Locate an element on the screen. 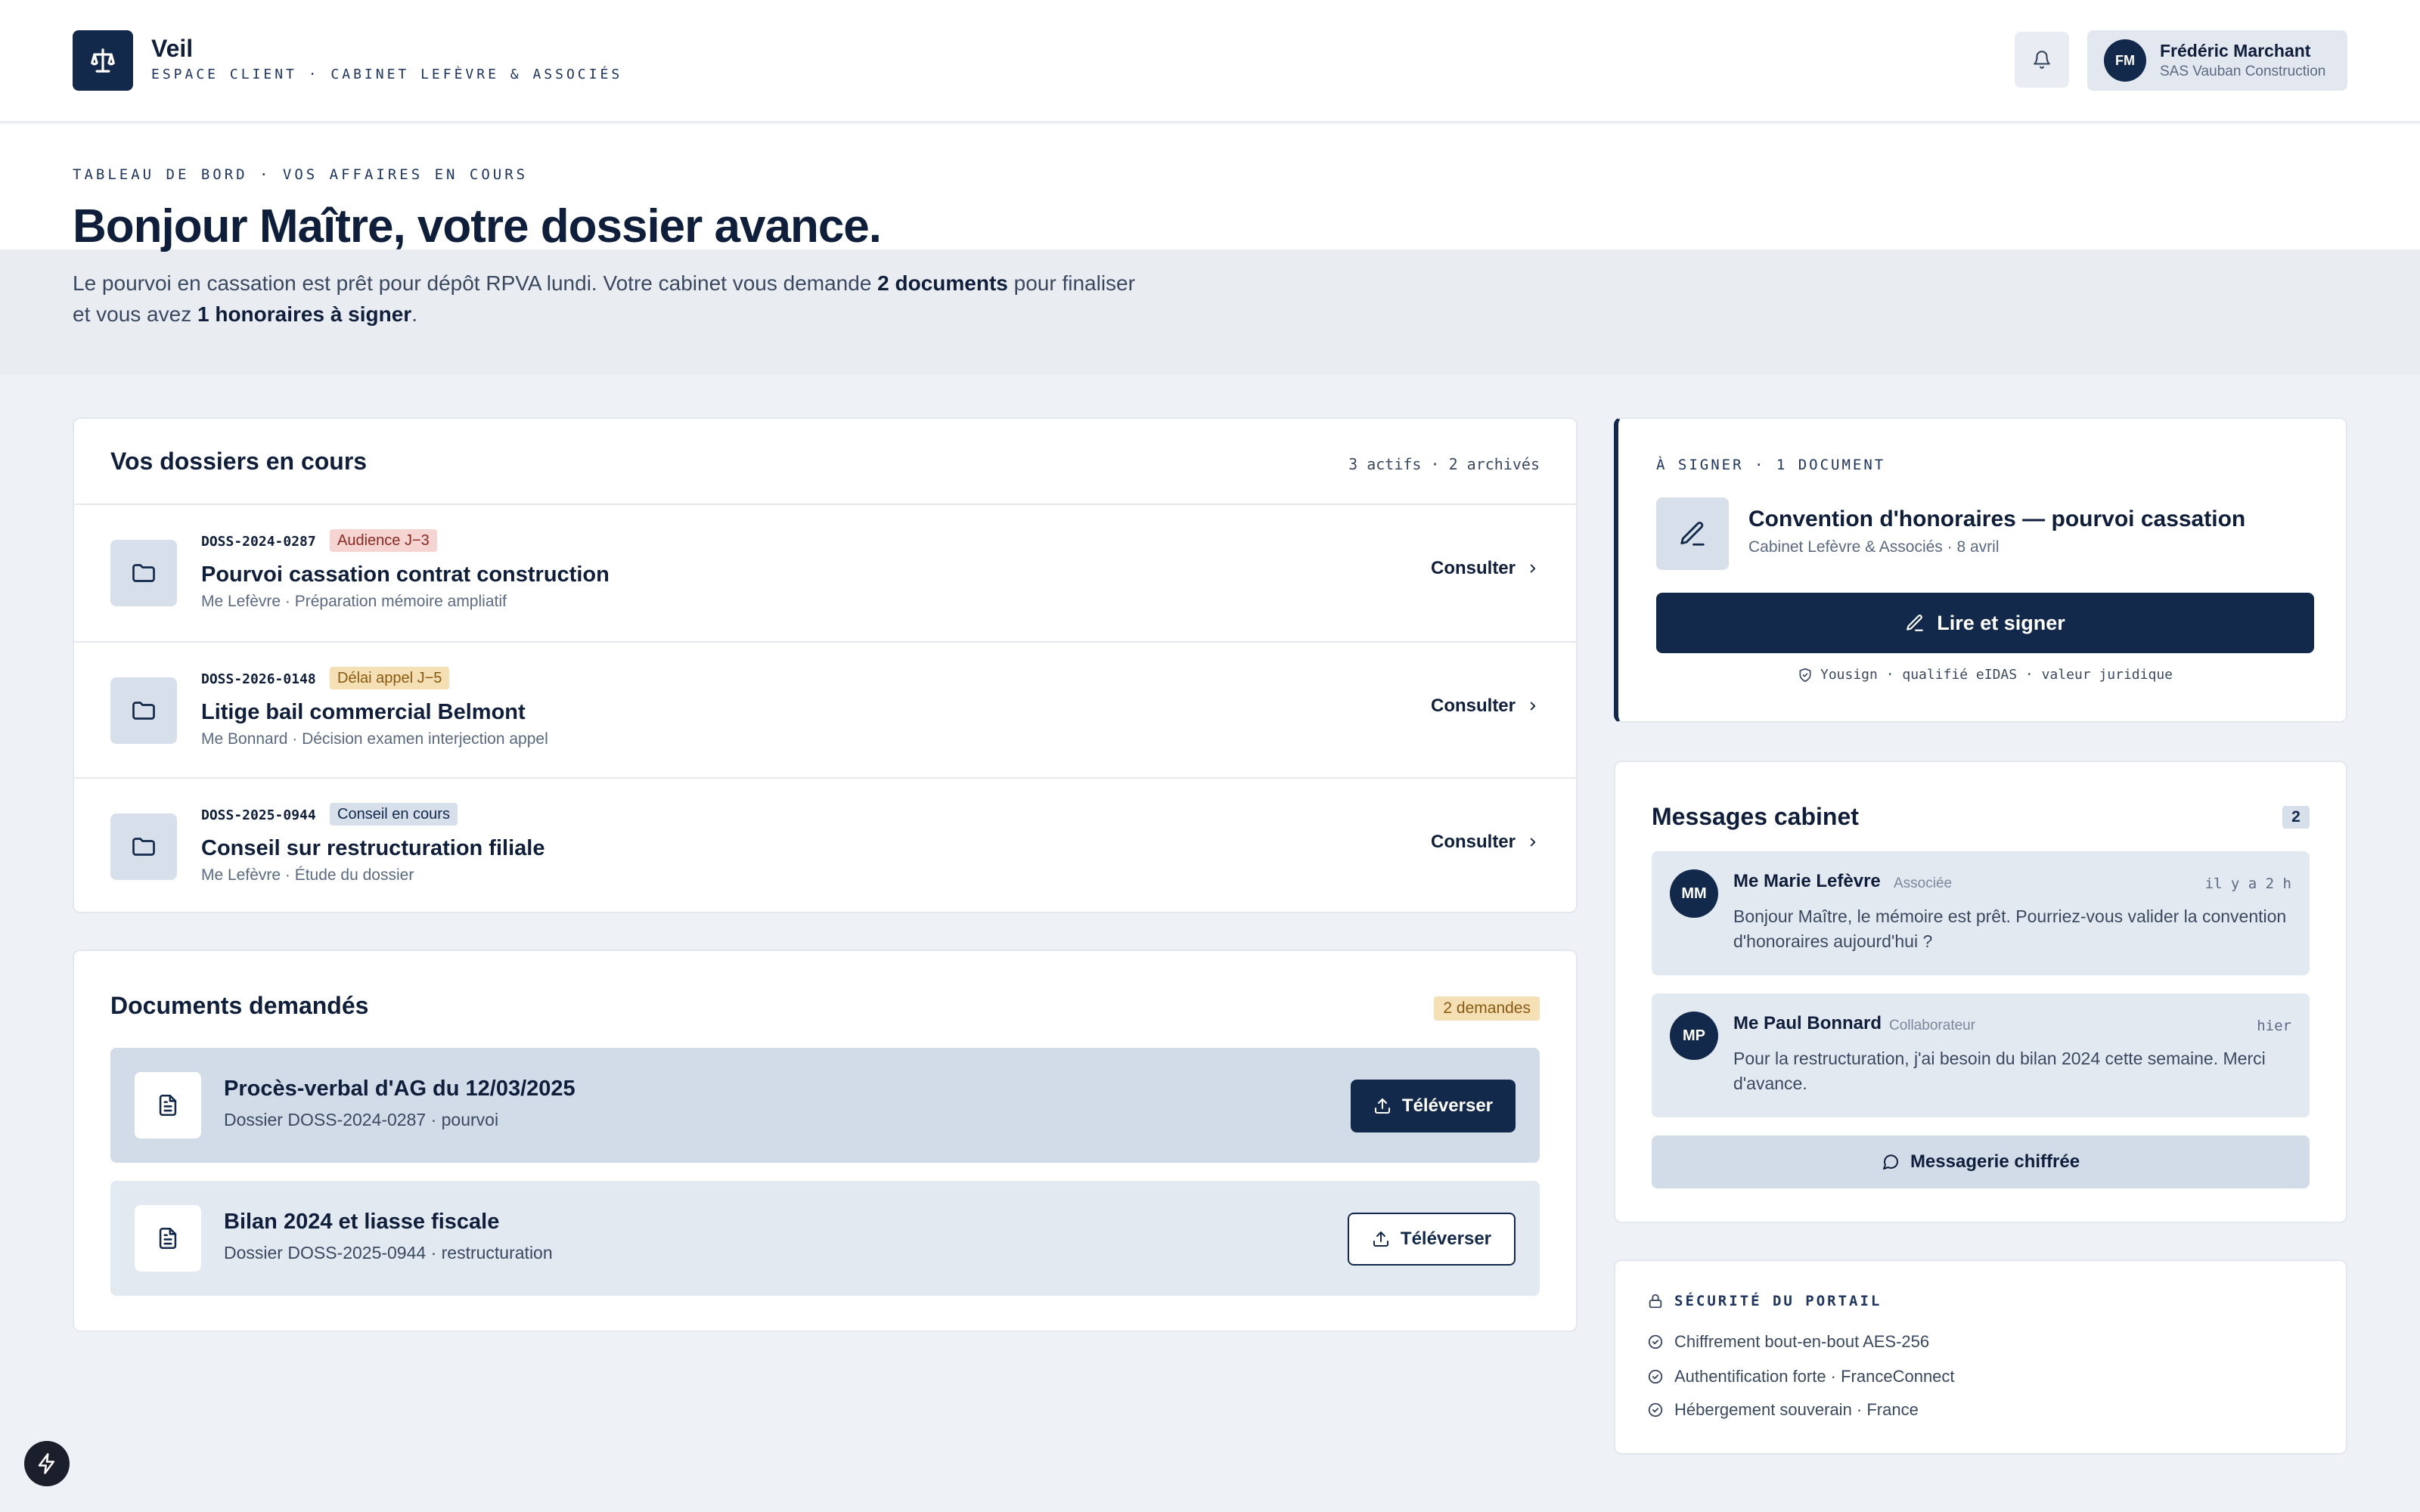 The height and width of the screenshot is (1512, 2420). message-role: Collaborateur is located at coordinates (1933, 1025).